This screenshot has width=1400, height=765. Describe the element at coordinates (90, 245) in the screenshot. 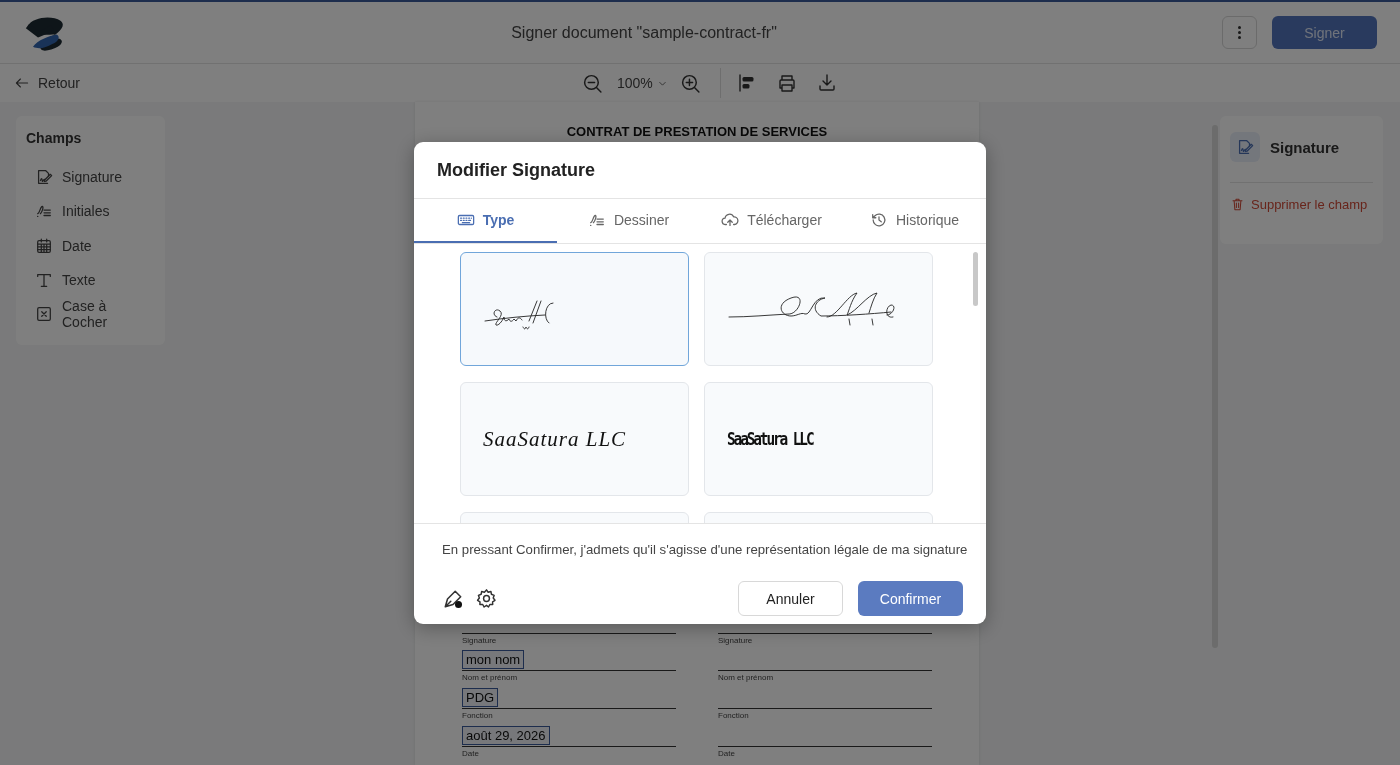

I see `field-item: Date` at that location.